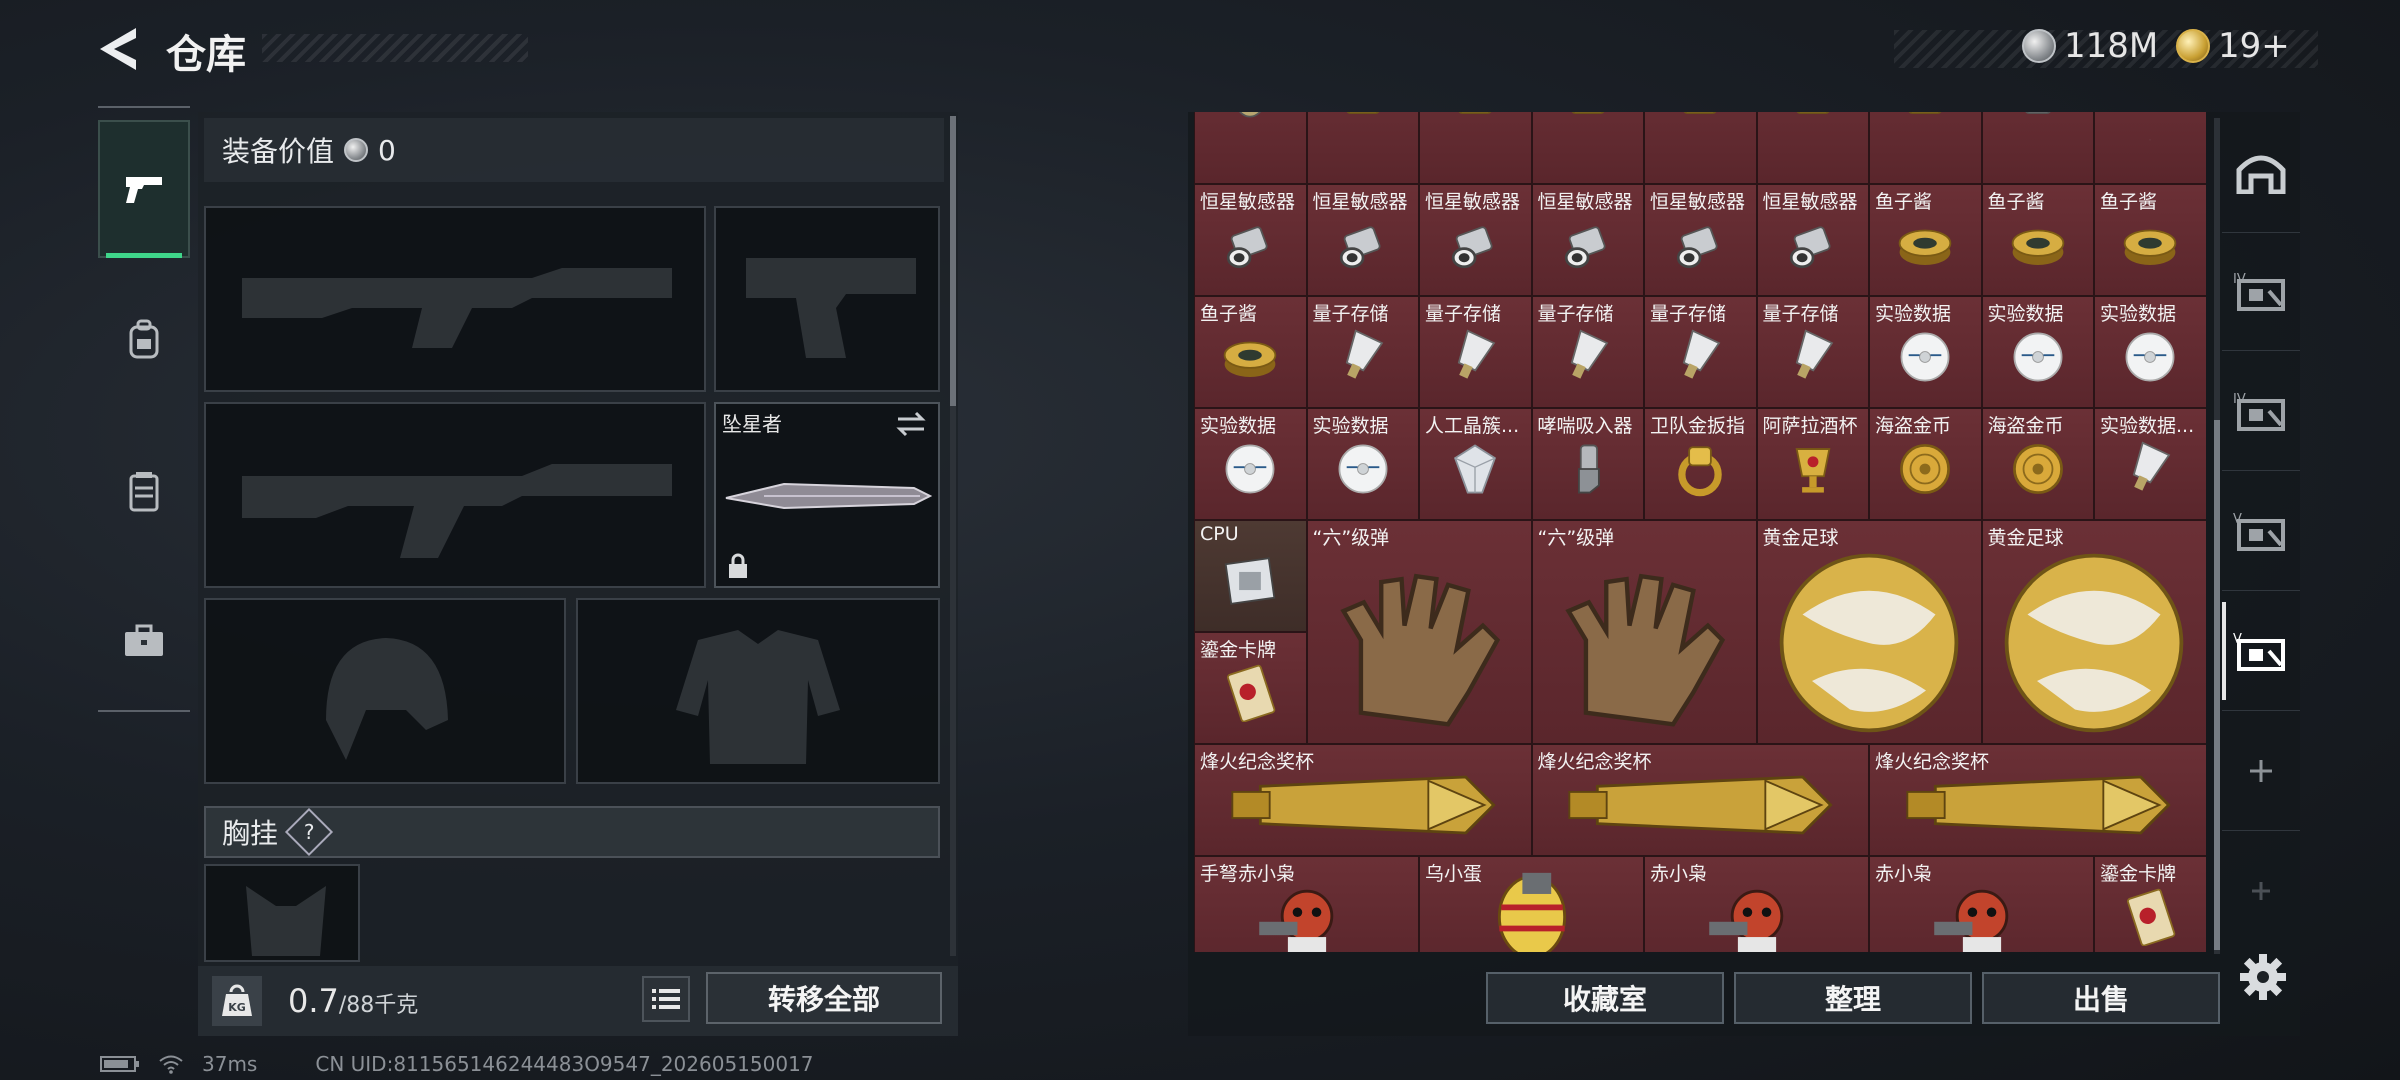  I want to click on currency-gold: 19+, so click(2233, 46).